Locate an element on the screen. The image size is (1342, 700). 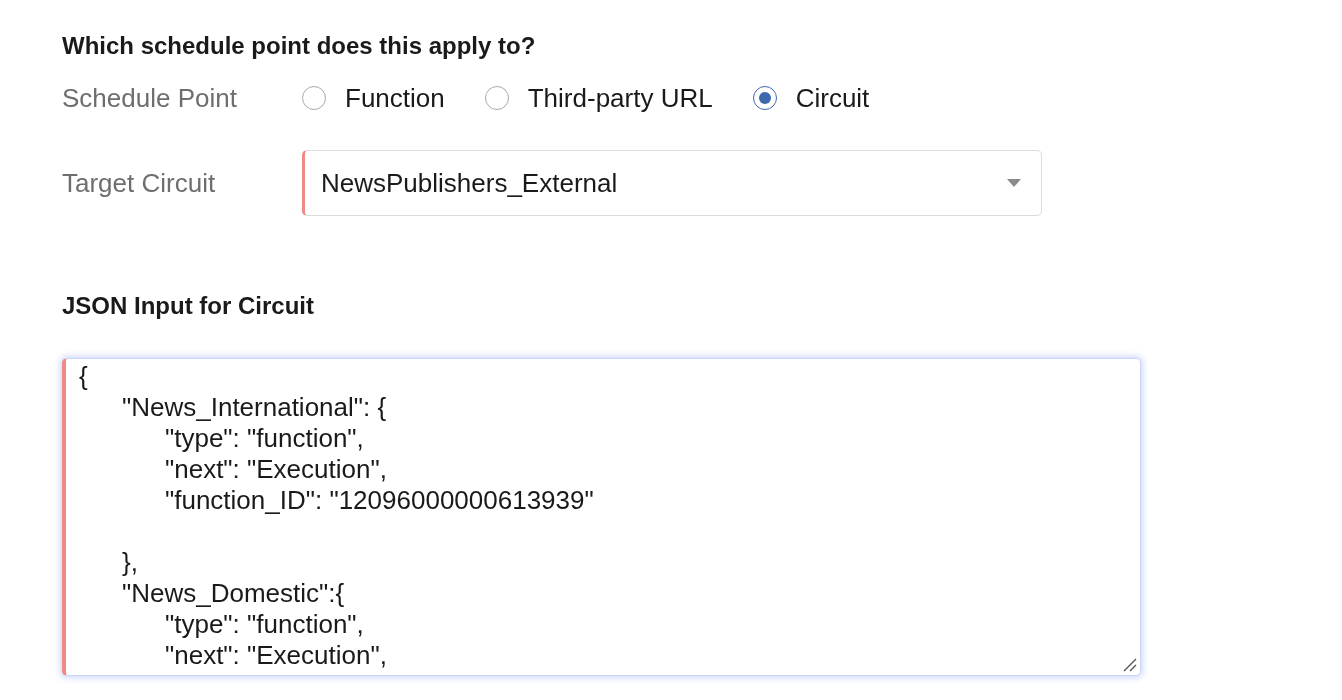
circuit-dropdown: NewsPublishers_External is located at coordinates (672, 183).